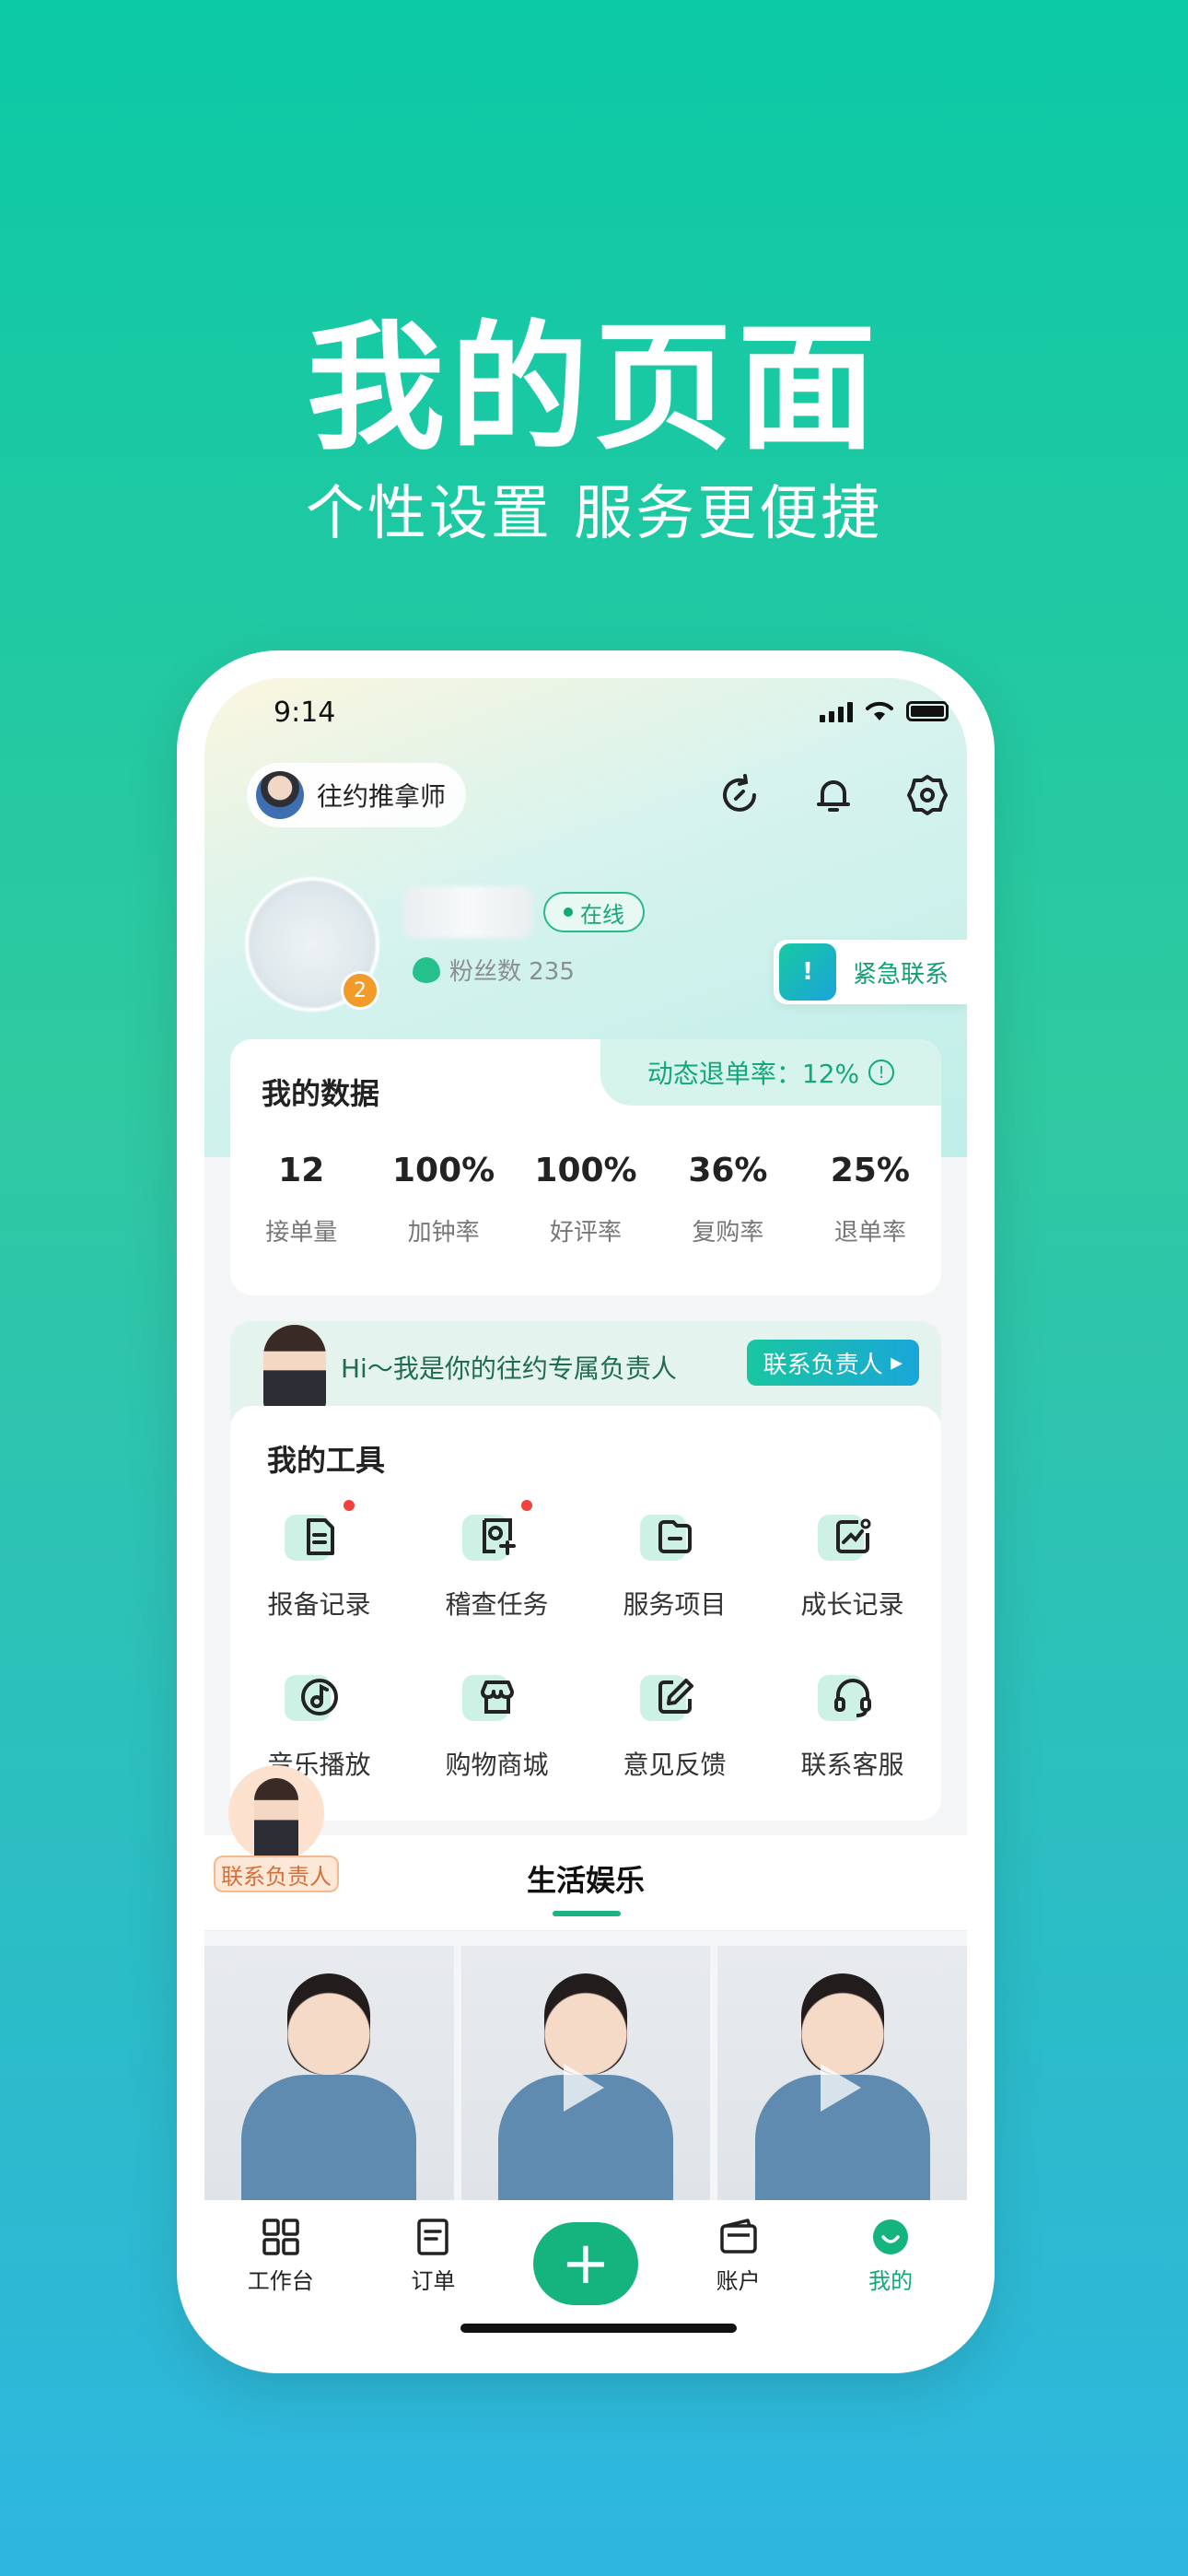 The height and width of the screenshot is (2576, 1188). Describe the element at coordinates (807, 972) in the screenshot. I see `shield-icon: !` at that location.